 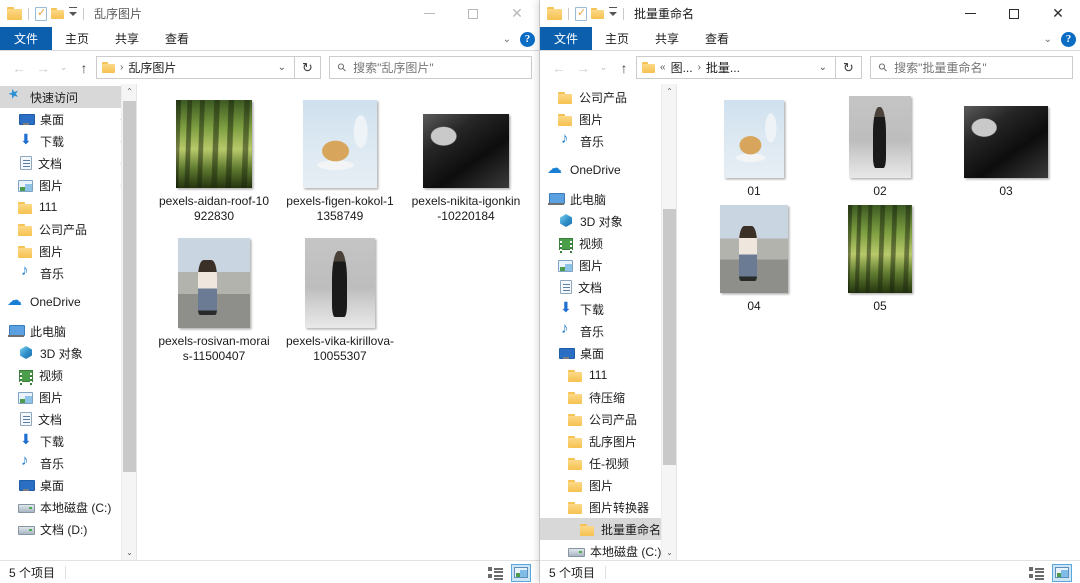 I want to click on file-tile: 03, so click(x=1006, y=145).